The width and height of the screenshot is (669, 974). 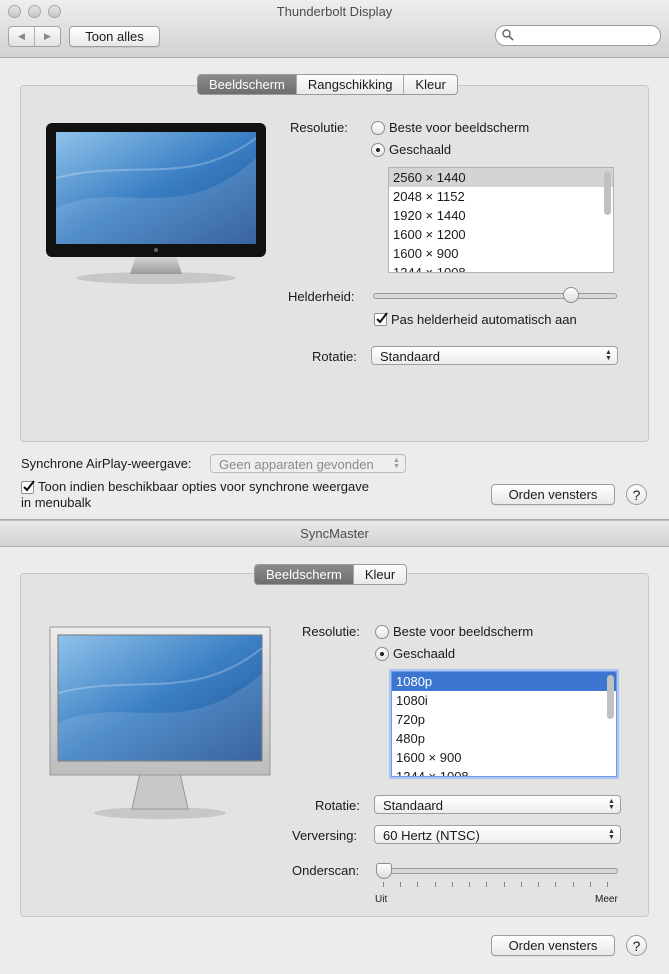 I want to click on list-item: 1920 × 1440, so click(x=501, y=215).